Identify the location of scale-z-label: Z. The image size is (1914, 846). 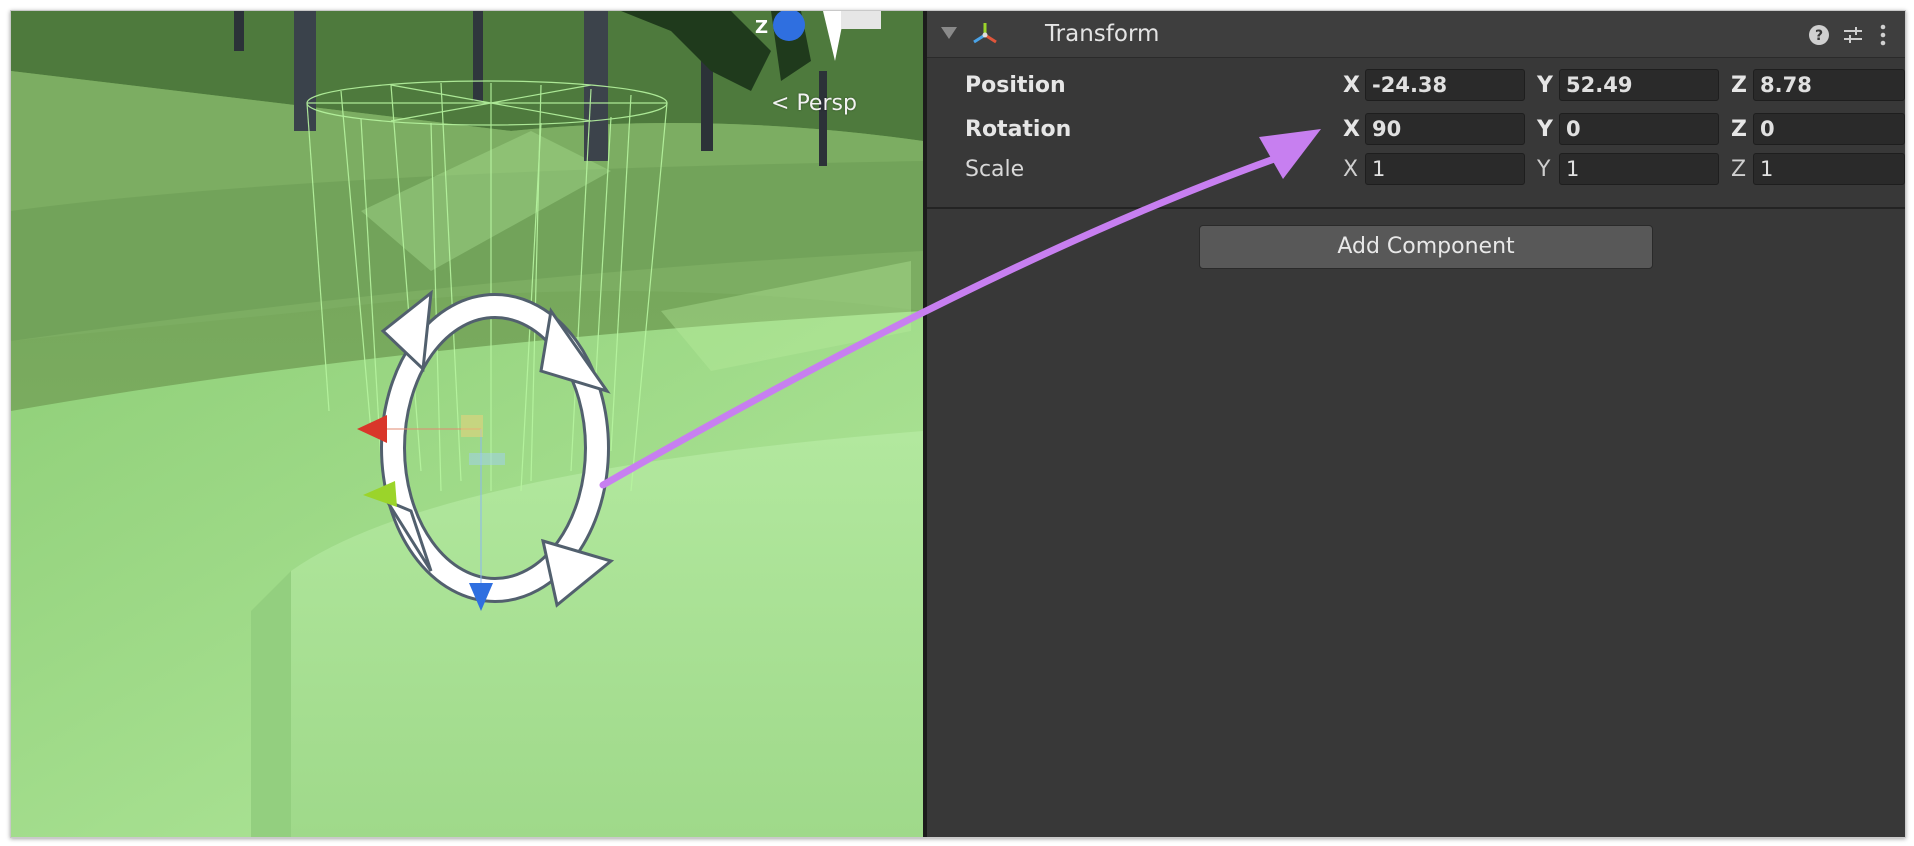
(1738, 169).